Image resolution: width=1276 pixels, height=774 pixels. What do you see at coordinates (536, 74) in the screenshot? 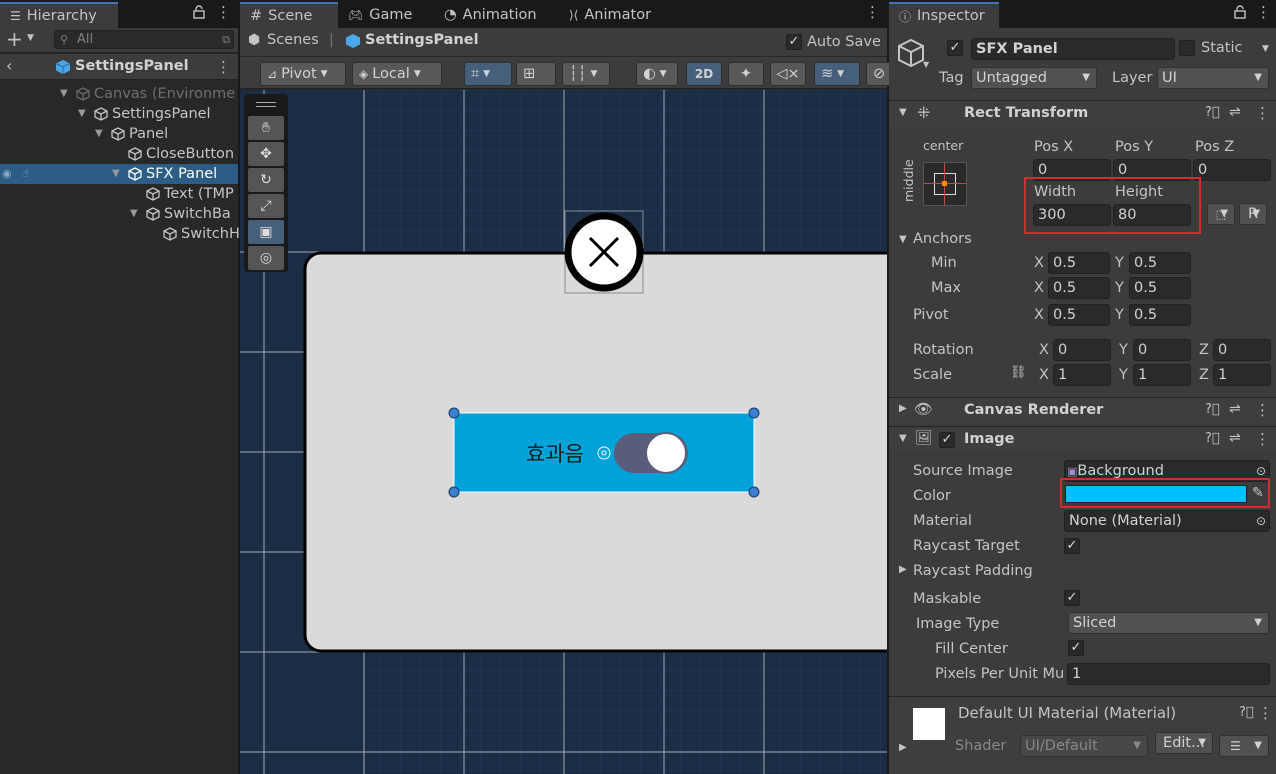
I see `snap-increment-toggle: ⊞` at bounding box center [536, 74].